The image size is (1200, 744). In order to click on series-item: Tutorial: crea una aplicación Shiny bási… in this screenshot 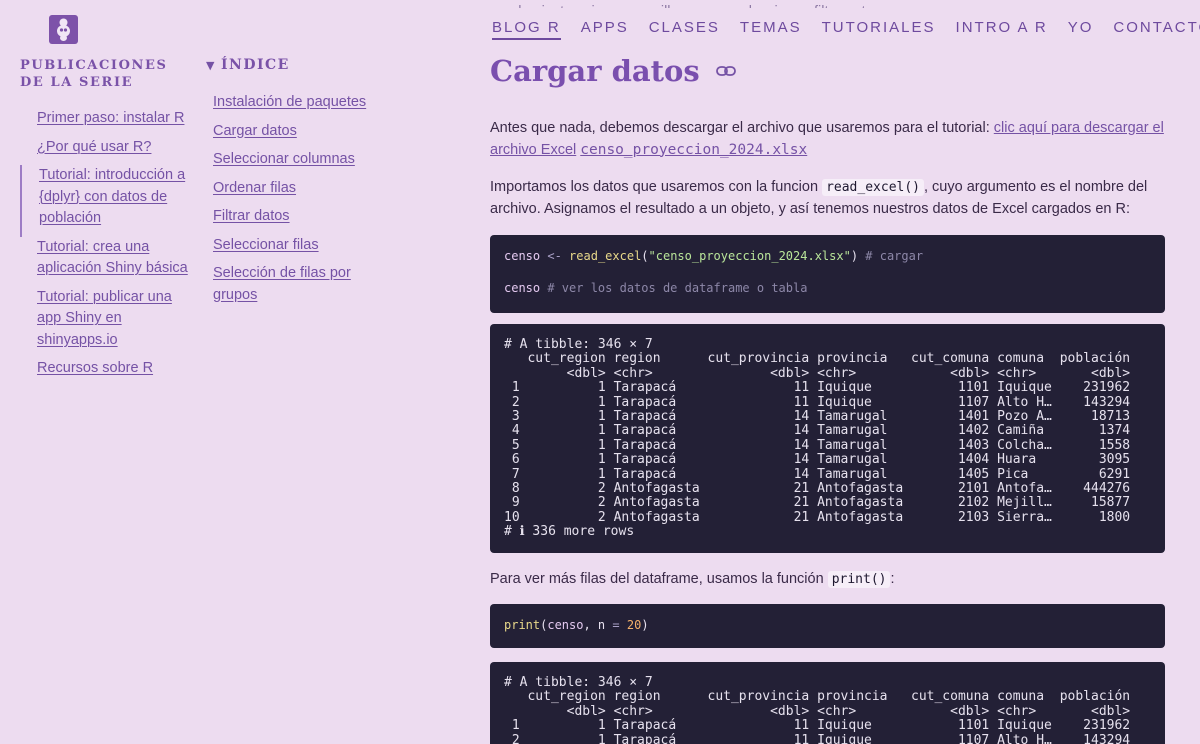, I will do `click(107, 262)`.